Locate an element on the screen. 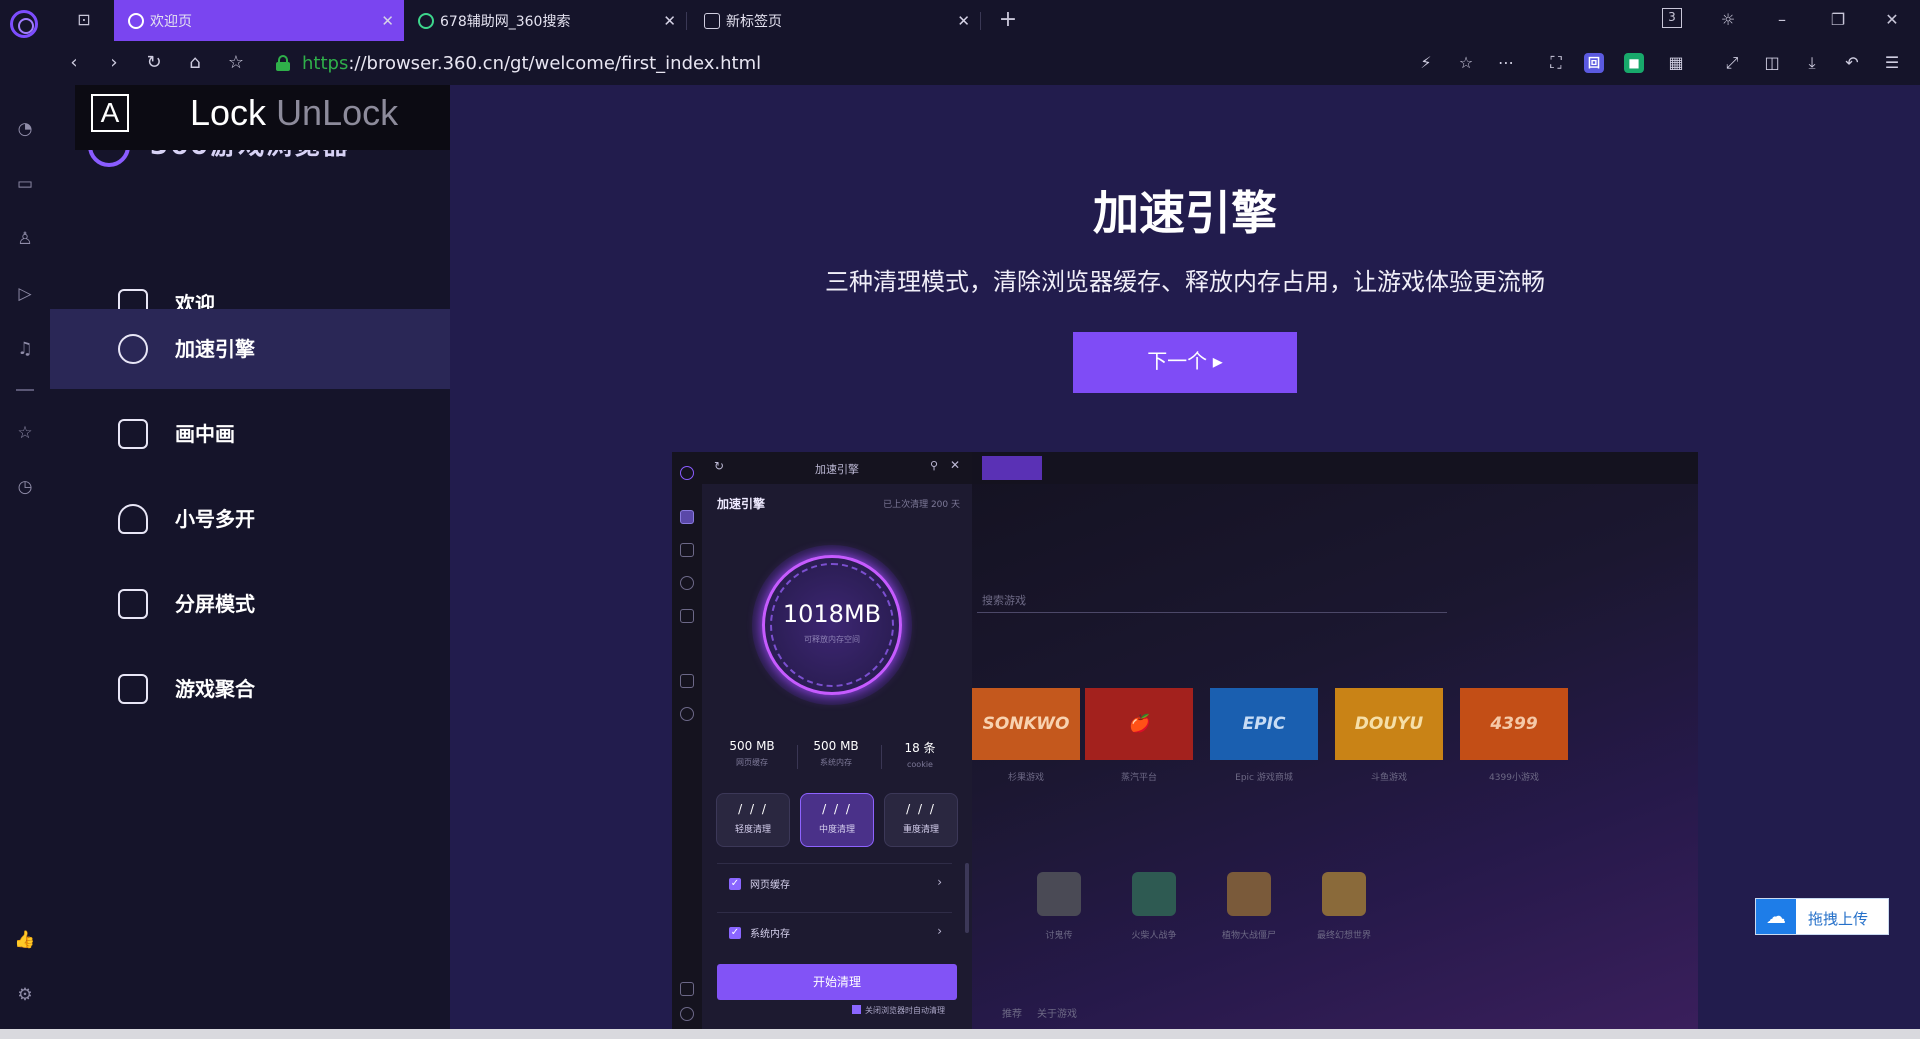 The width and height of the screenshot is (1920, 1039). more-icon: ⋯ is located at coordinates (1506, 63).